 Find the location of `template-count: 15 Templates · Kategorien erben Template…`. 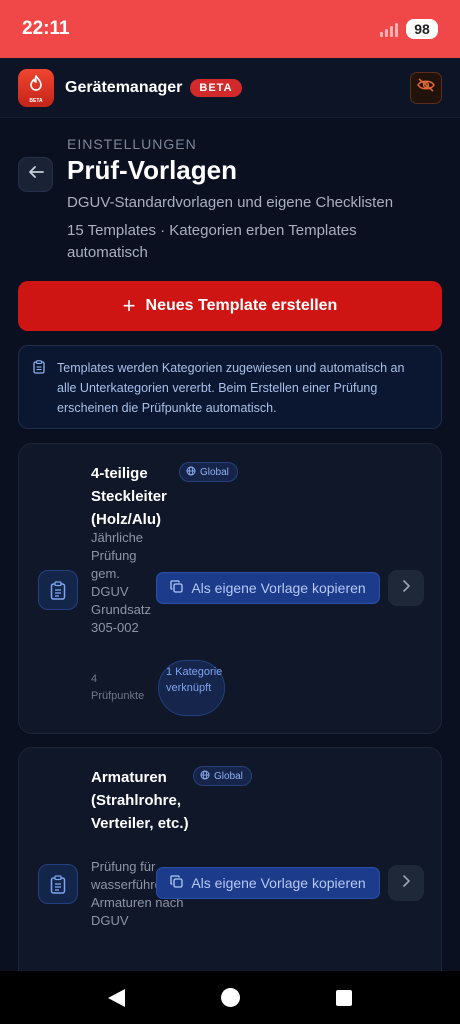

template-count: 15 Templates · Kategorien erben Template… is located at coordinates (212, 241).